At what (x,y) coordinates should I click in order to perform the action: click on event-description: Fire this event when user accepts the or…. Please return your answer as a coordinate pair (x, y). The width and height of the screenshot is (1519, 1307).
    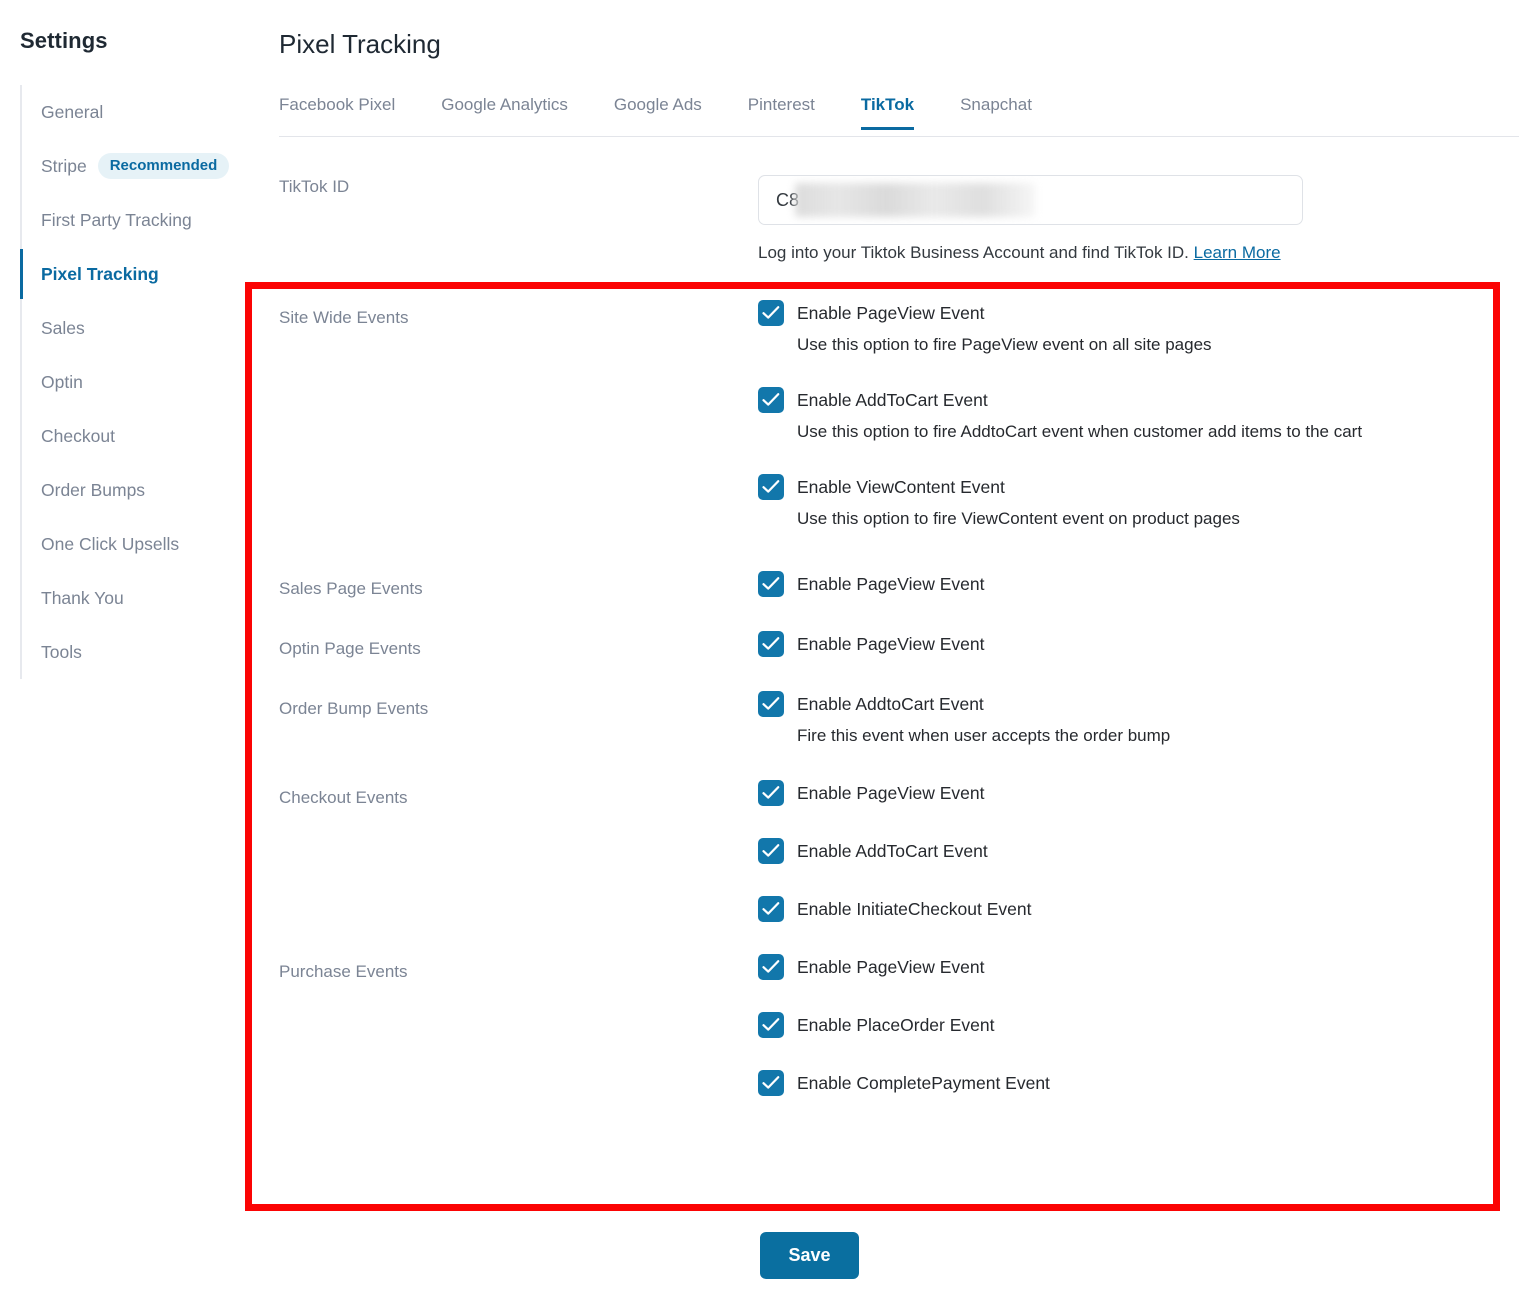
    Looking at the image, I should click on (984, 735).